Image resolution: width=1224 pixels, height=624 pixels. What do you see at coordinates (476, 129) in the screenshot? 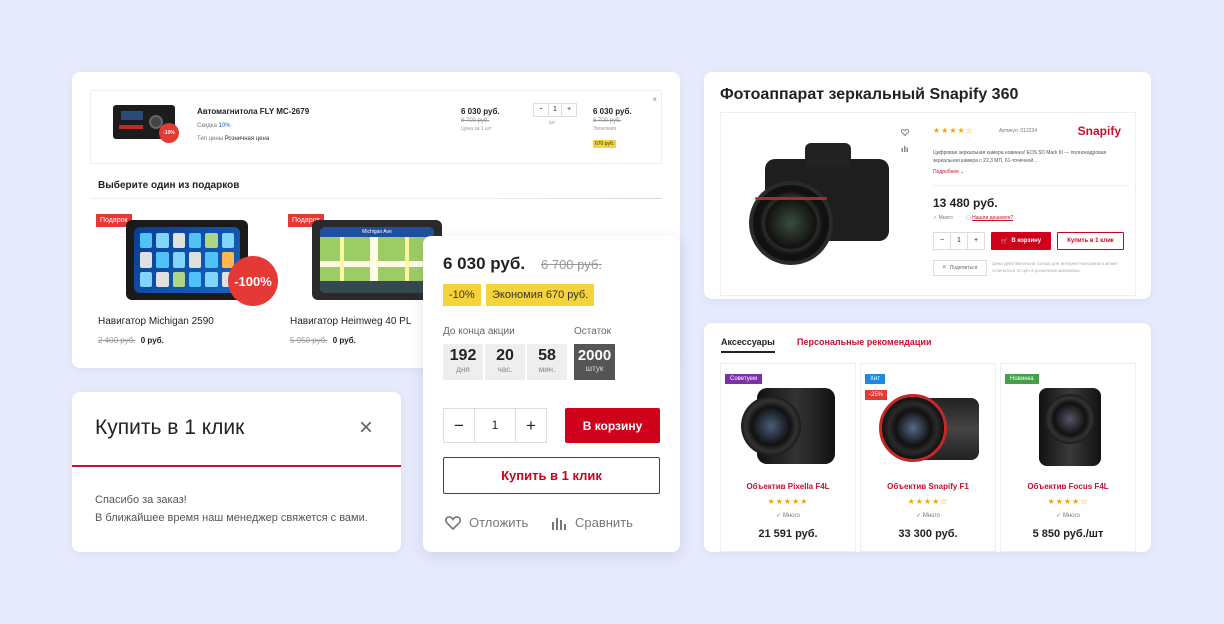
I see `unit-note: Цена за 1 шт` at bounding box center [476, 129].